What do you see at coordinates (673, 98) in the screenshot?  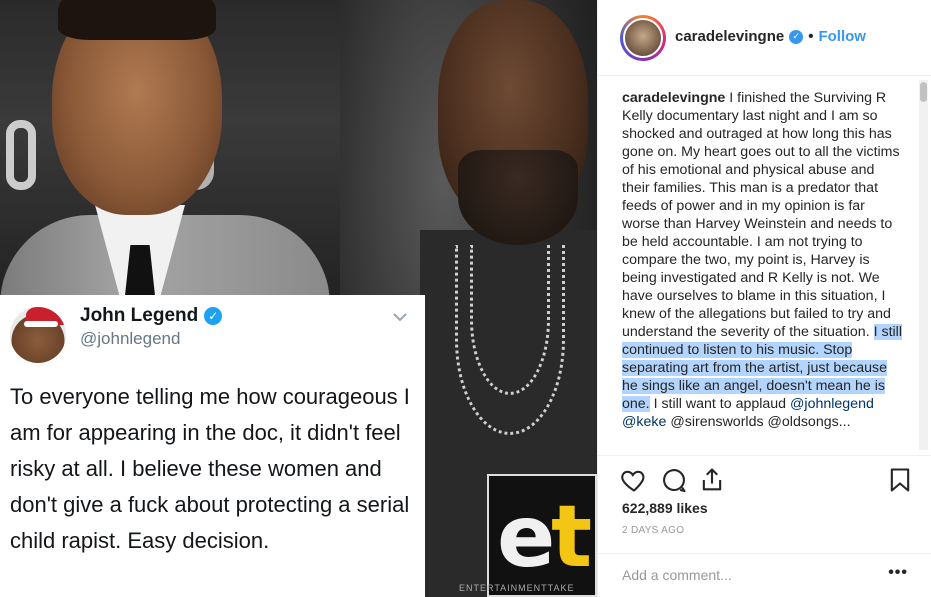 I see `caption-username-link: caradelevingne` at bounding box center [673, 98].